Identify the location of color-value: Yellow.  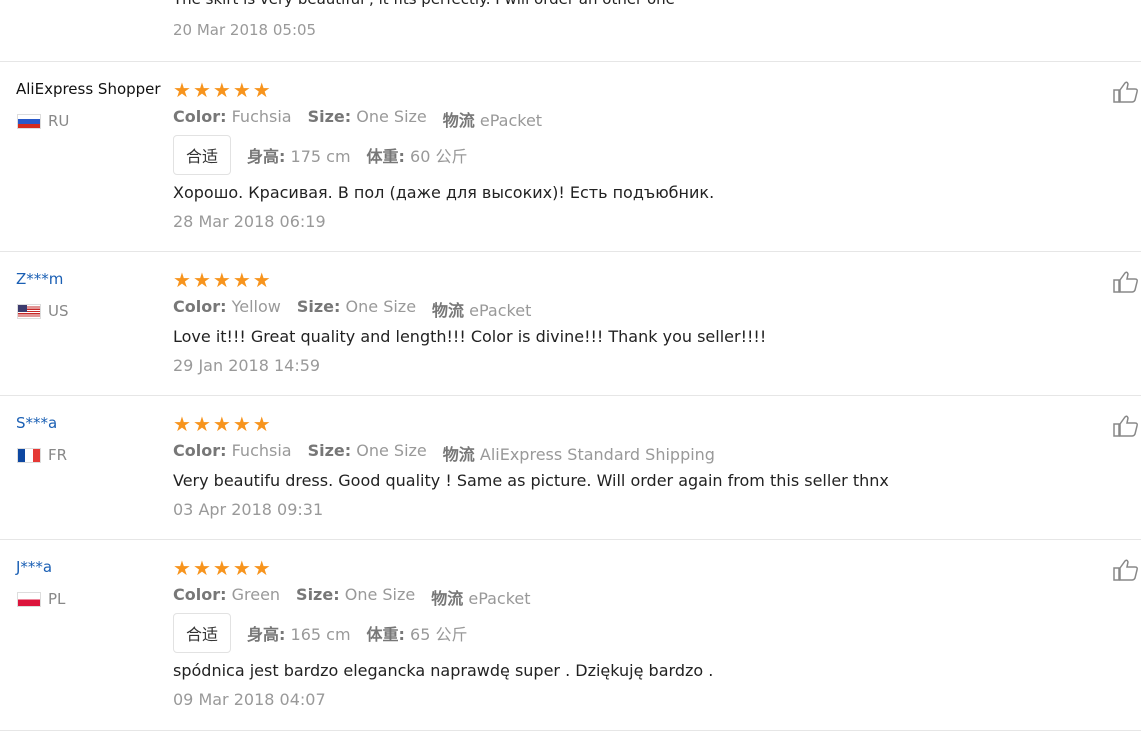
(256, 306).